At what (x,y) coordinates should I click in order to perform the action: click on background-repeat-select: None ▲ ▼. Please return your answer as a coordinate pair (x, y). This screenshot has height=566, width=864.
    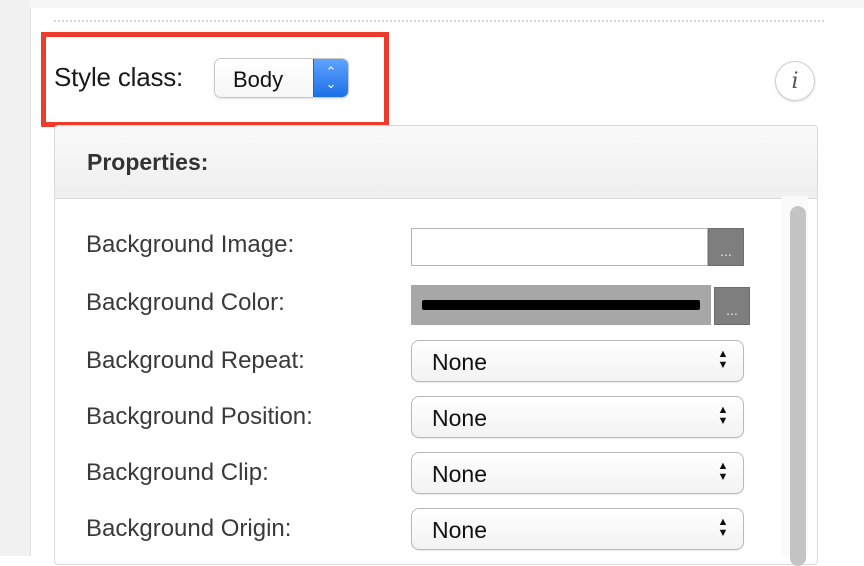
    Looking at the image, I should click on (577, 361).